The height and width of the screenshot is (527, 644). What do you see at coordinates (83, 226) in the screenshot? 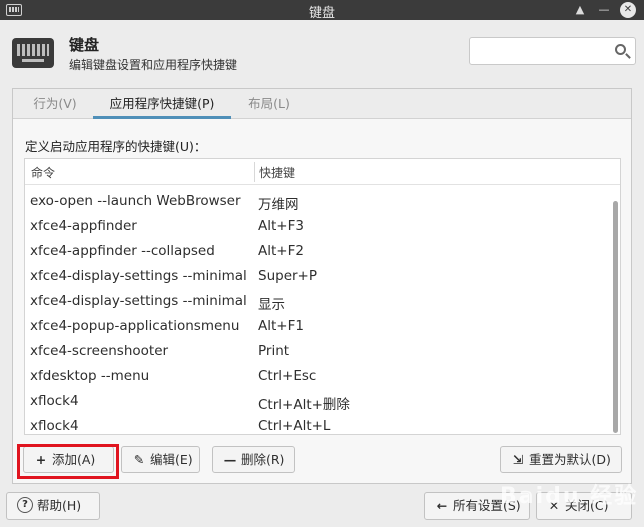
I see `row-command: xfce4-appfinder` at bounding box center [83, 226].